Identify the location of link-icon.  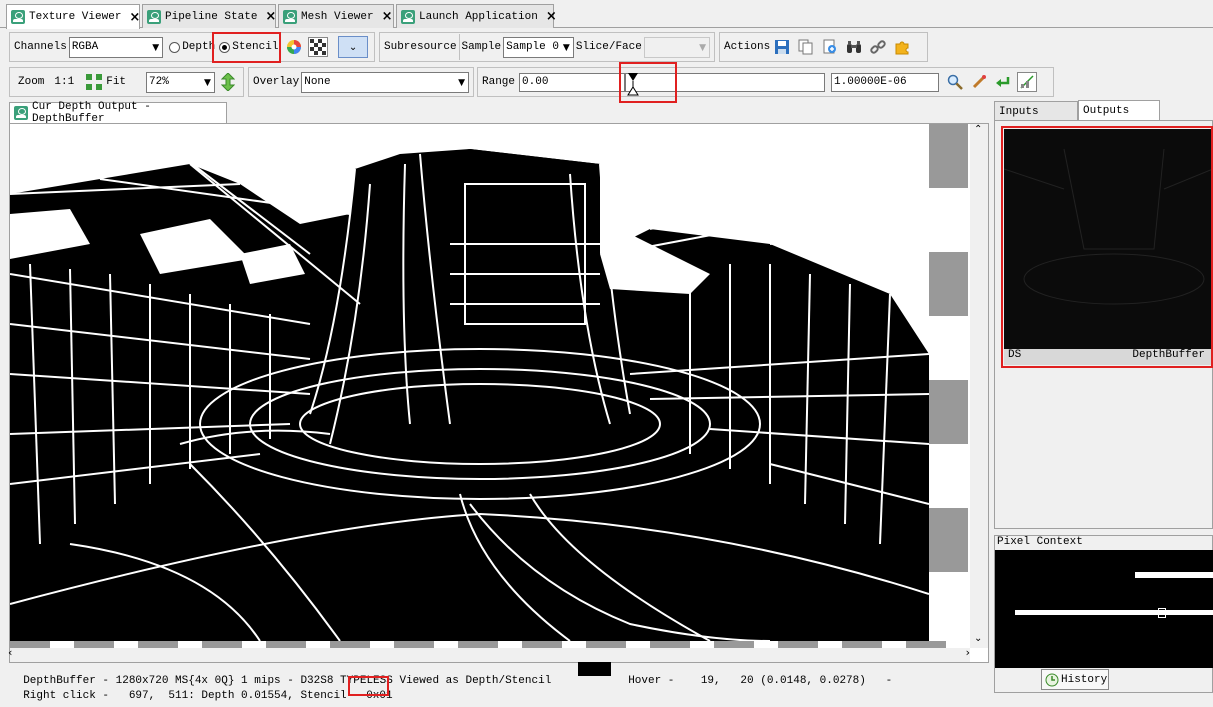
(878, 47).